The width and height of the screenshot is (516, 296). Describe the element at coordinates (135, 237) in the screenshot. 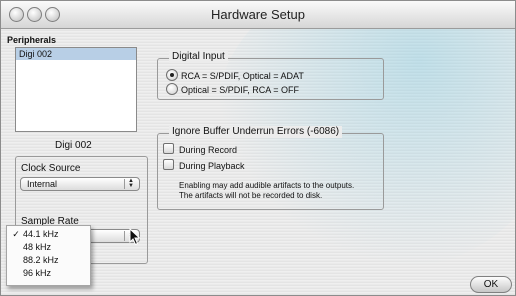

I see `mouse-pointer-icon` at that location.